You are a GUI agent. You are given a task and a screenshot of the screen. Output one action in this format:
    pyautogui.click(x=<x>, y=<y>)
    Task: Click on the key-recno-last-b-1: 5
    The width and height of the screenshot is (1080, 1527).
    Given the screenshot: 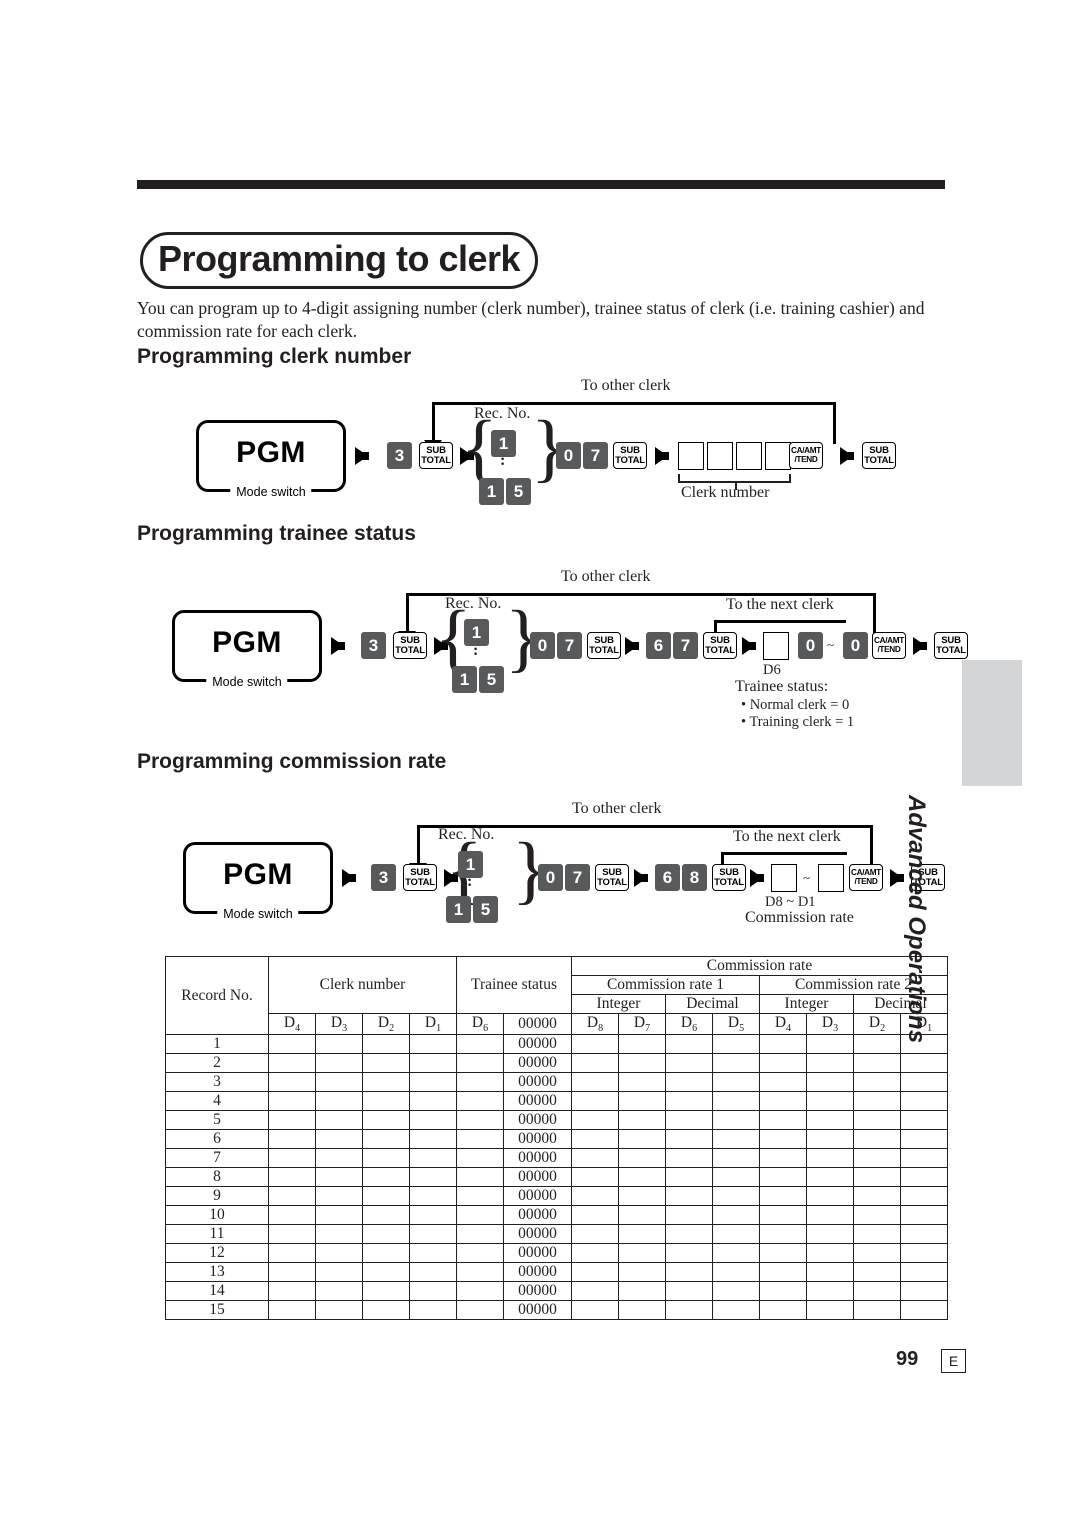 What is the action you would take?
    pyautogui.click(x=518, y=491)
    